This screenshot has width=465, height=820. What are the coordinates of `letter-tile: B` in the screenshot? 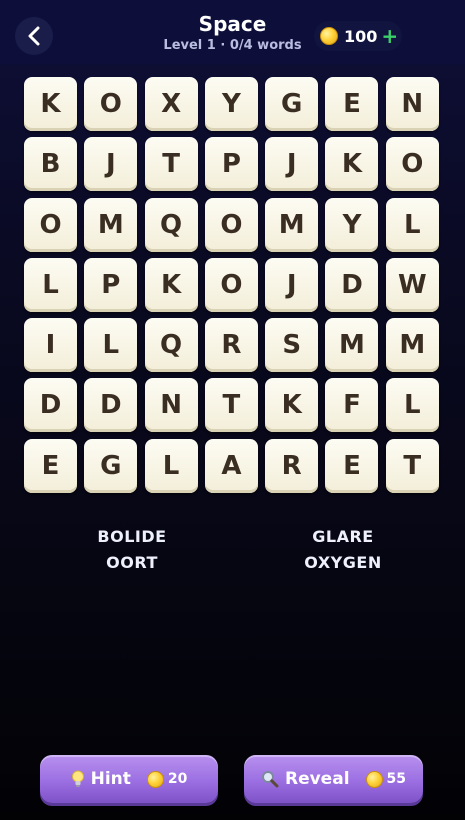 It's located at (50, 164).